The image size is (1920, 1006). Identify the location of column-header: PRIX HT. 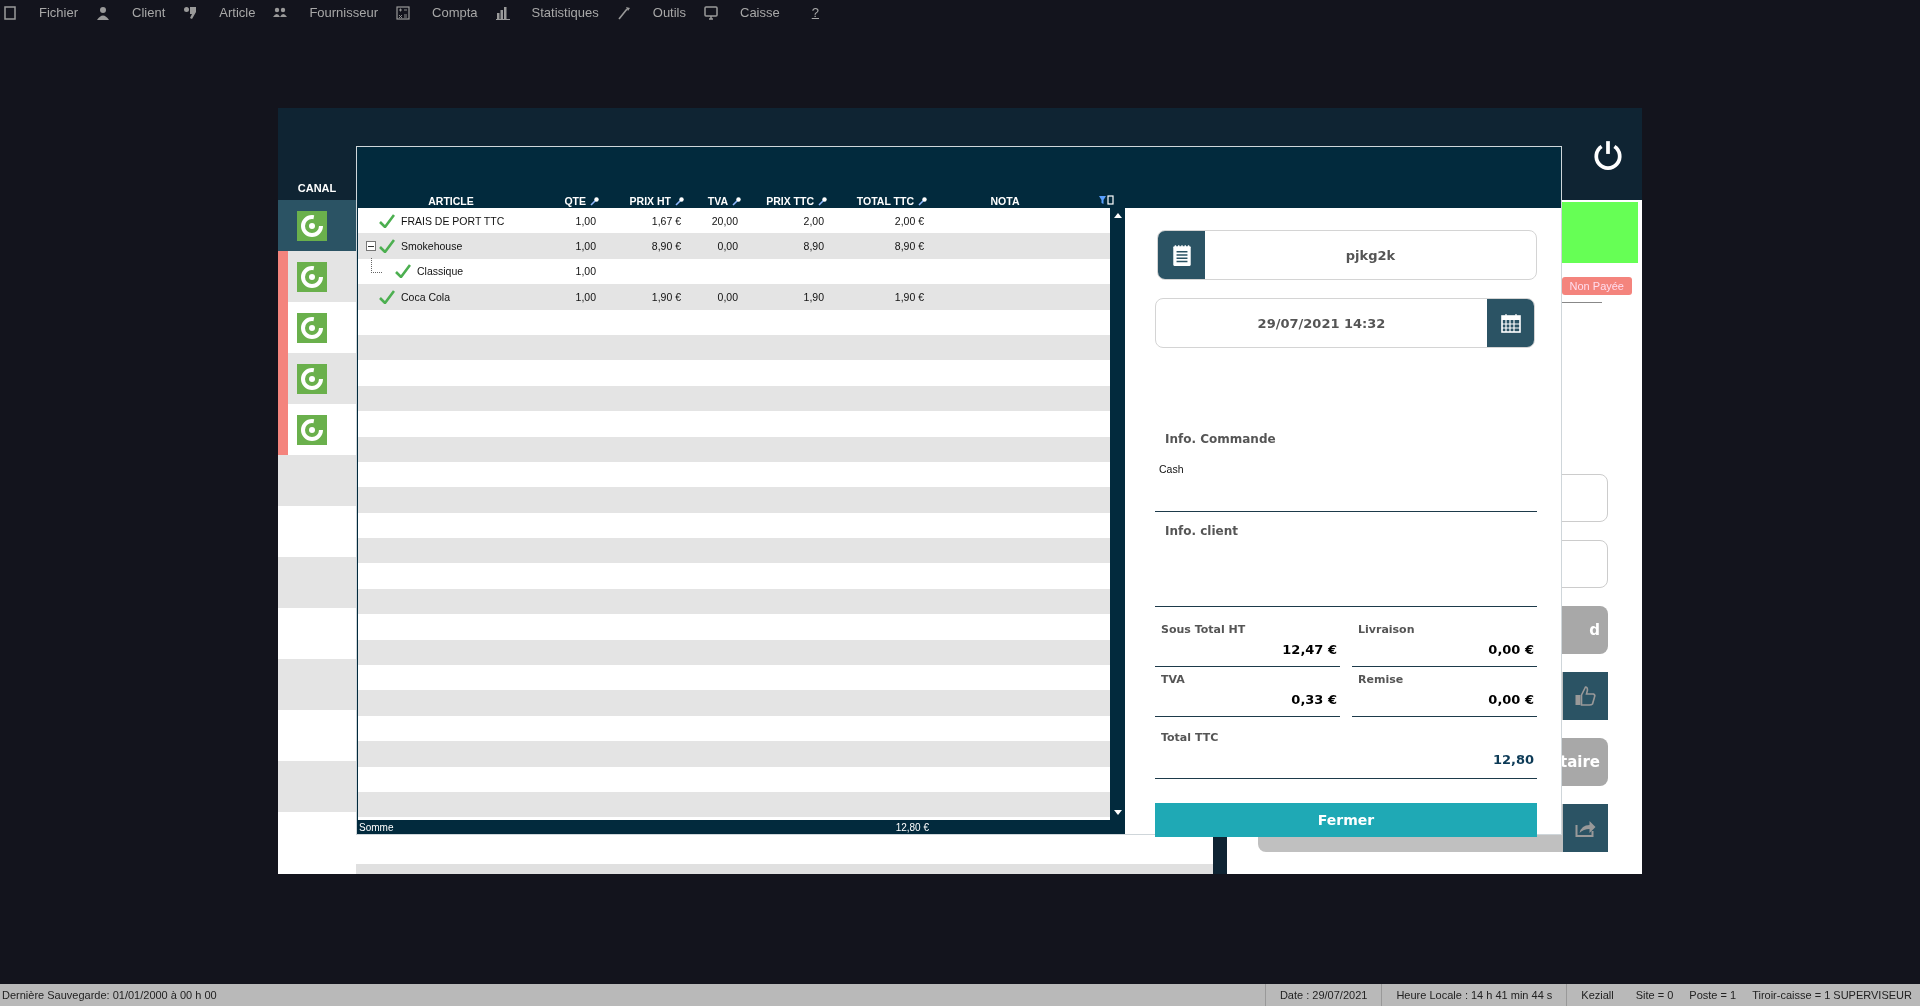
(646, 200).